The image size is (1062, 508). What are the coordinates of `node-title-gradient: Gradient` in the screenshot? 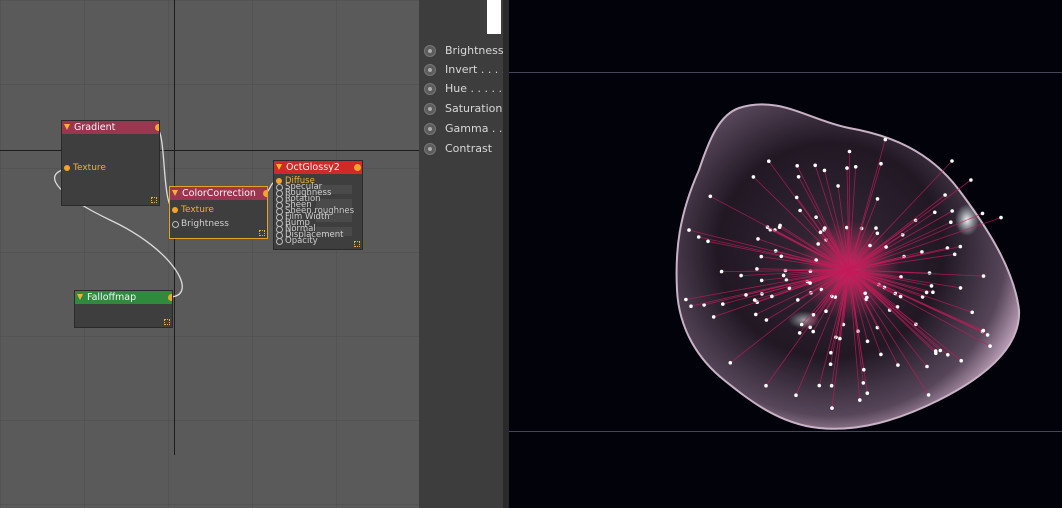 It's located at (95, 127).